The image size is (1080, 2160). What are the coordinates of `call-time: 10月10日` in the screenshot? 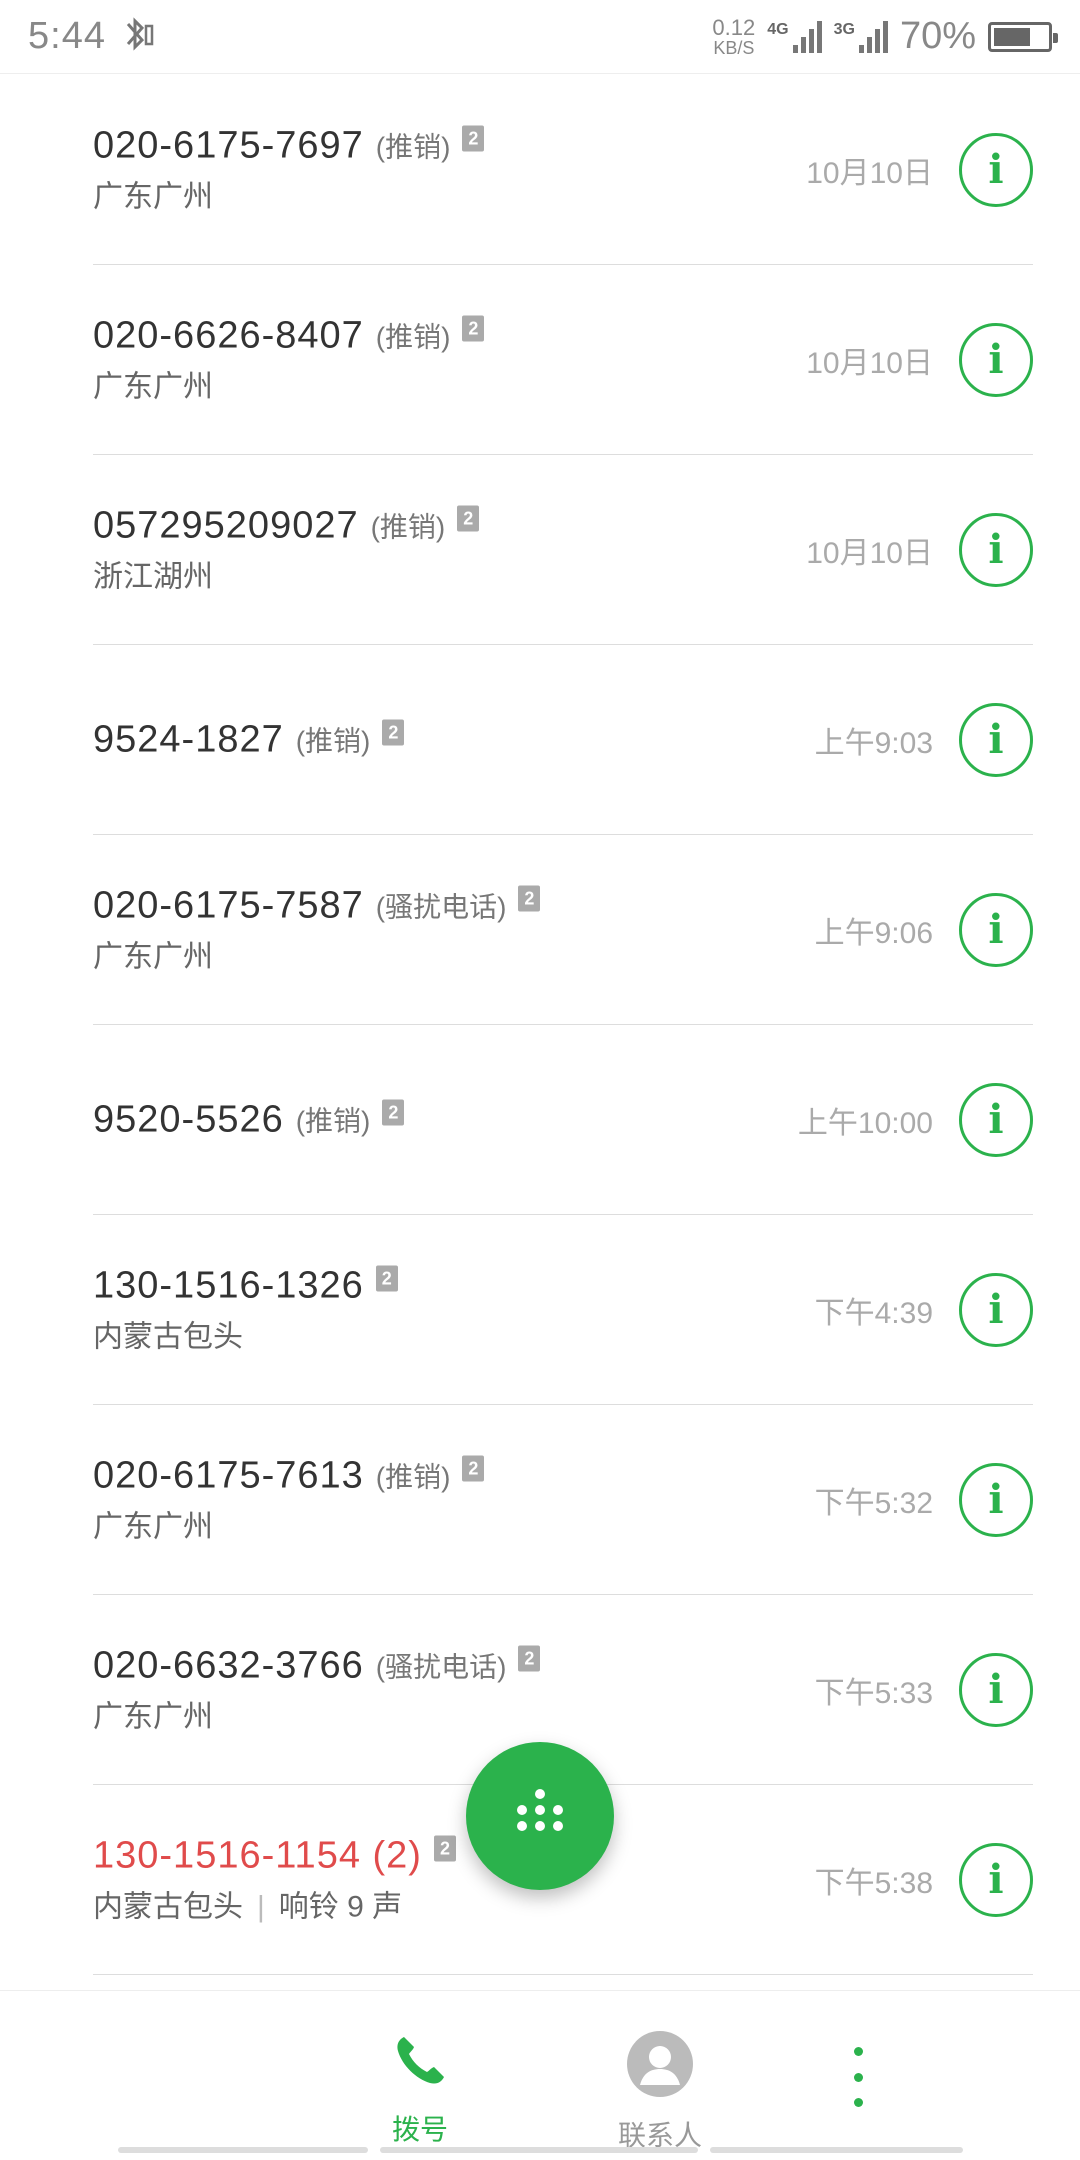 It's located at (869, 363).